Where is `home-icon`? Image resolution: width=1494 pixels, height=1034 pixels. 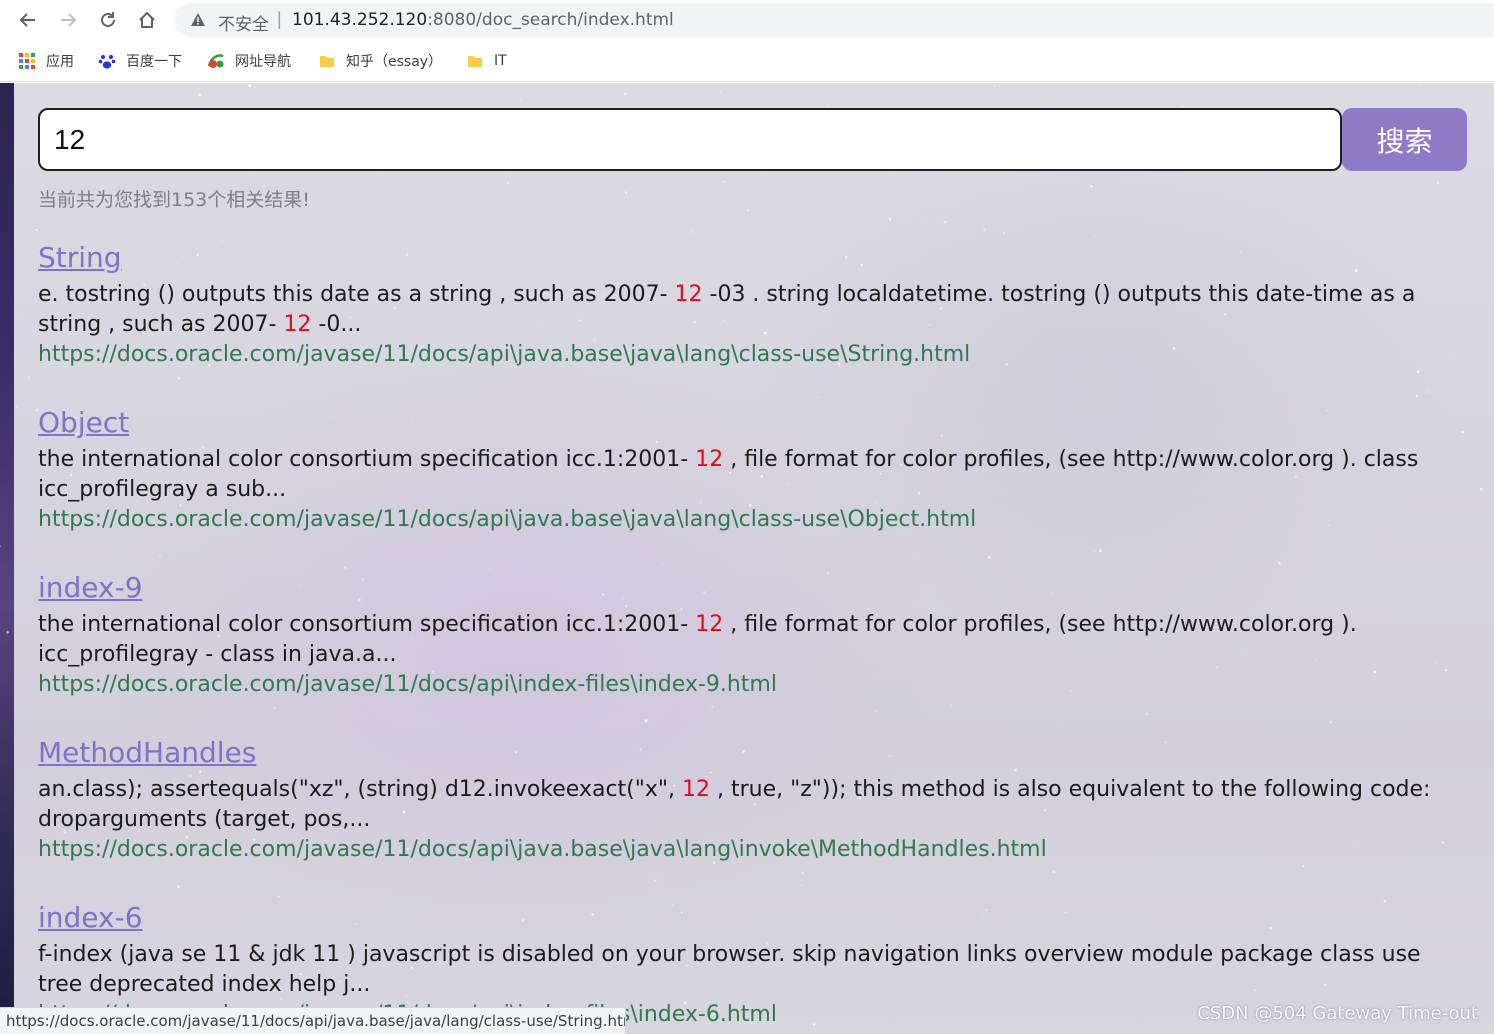
home-icon is located at coordinates (147, 19).